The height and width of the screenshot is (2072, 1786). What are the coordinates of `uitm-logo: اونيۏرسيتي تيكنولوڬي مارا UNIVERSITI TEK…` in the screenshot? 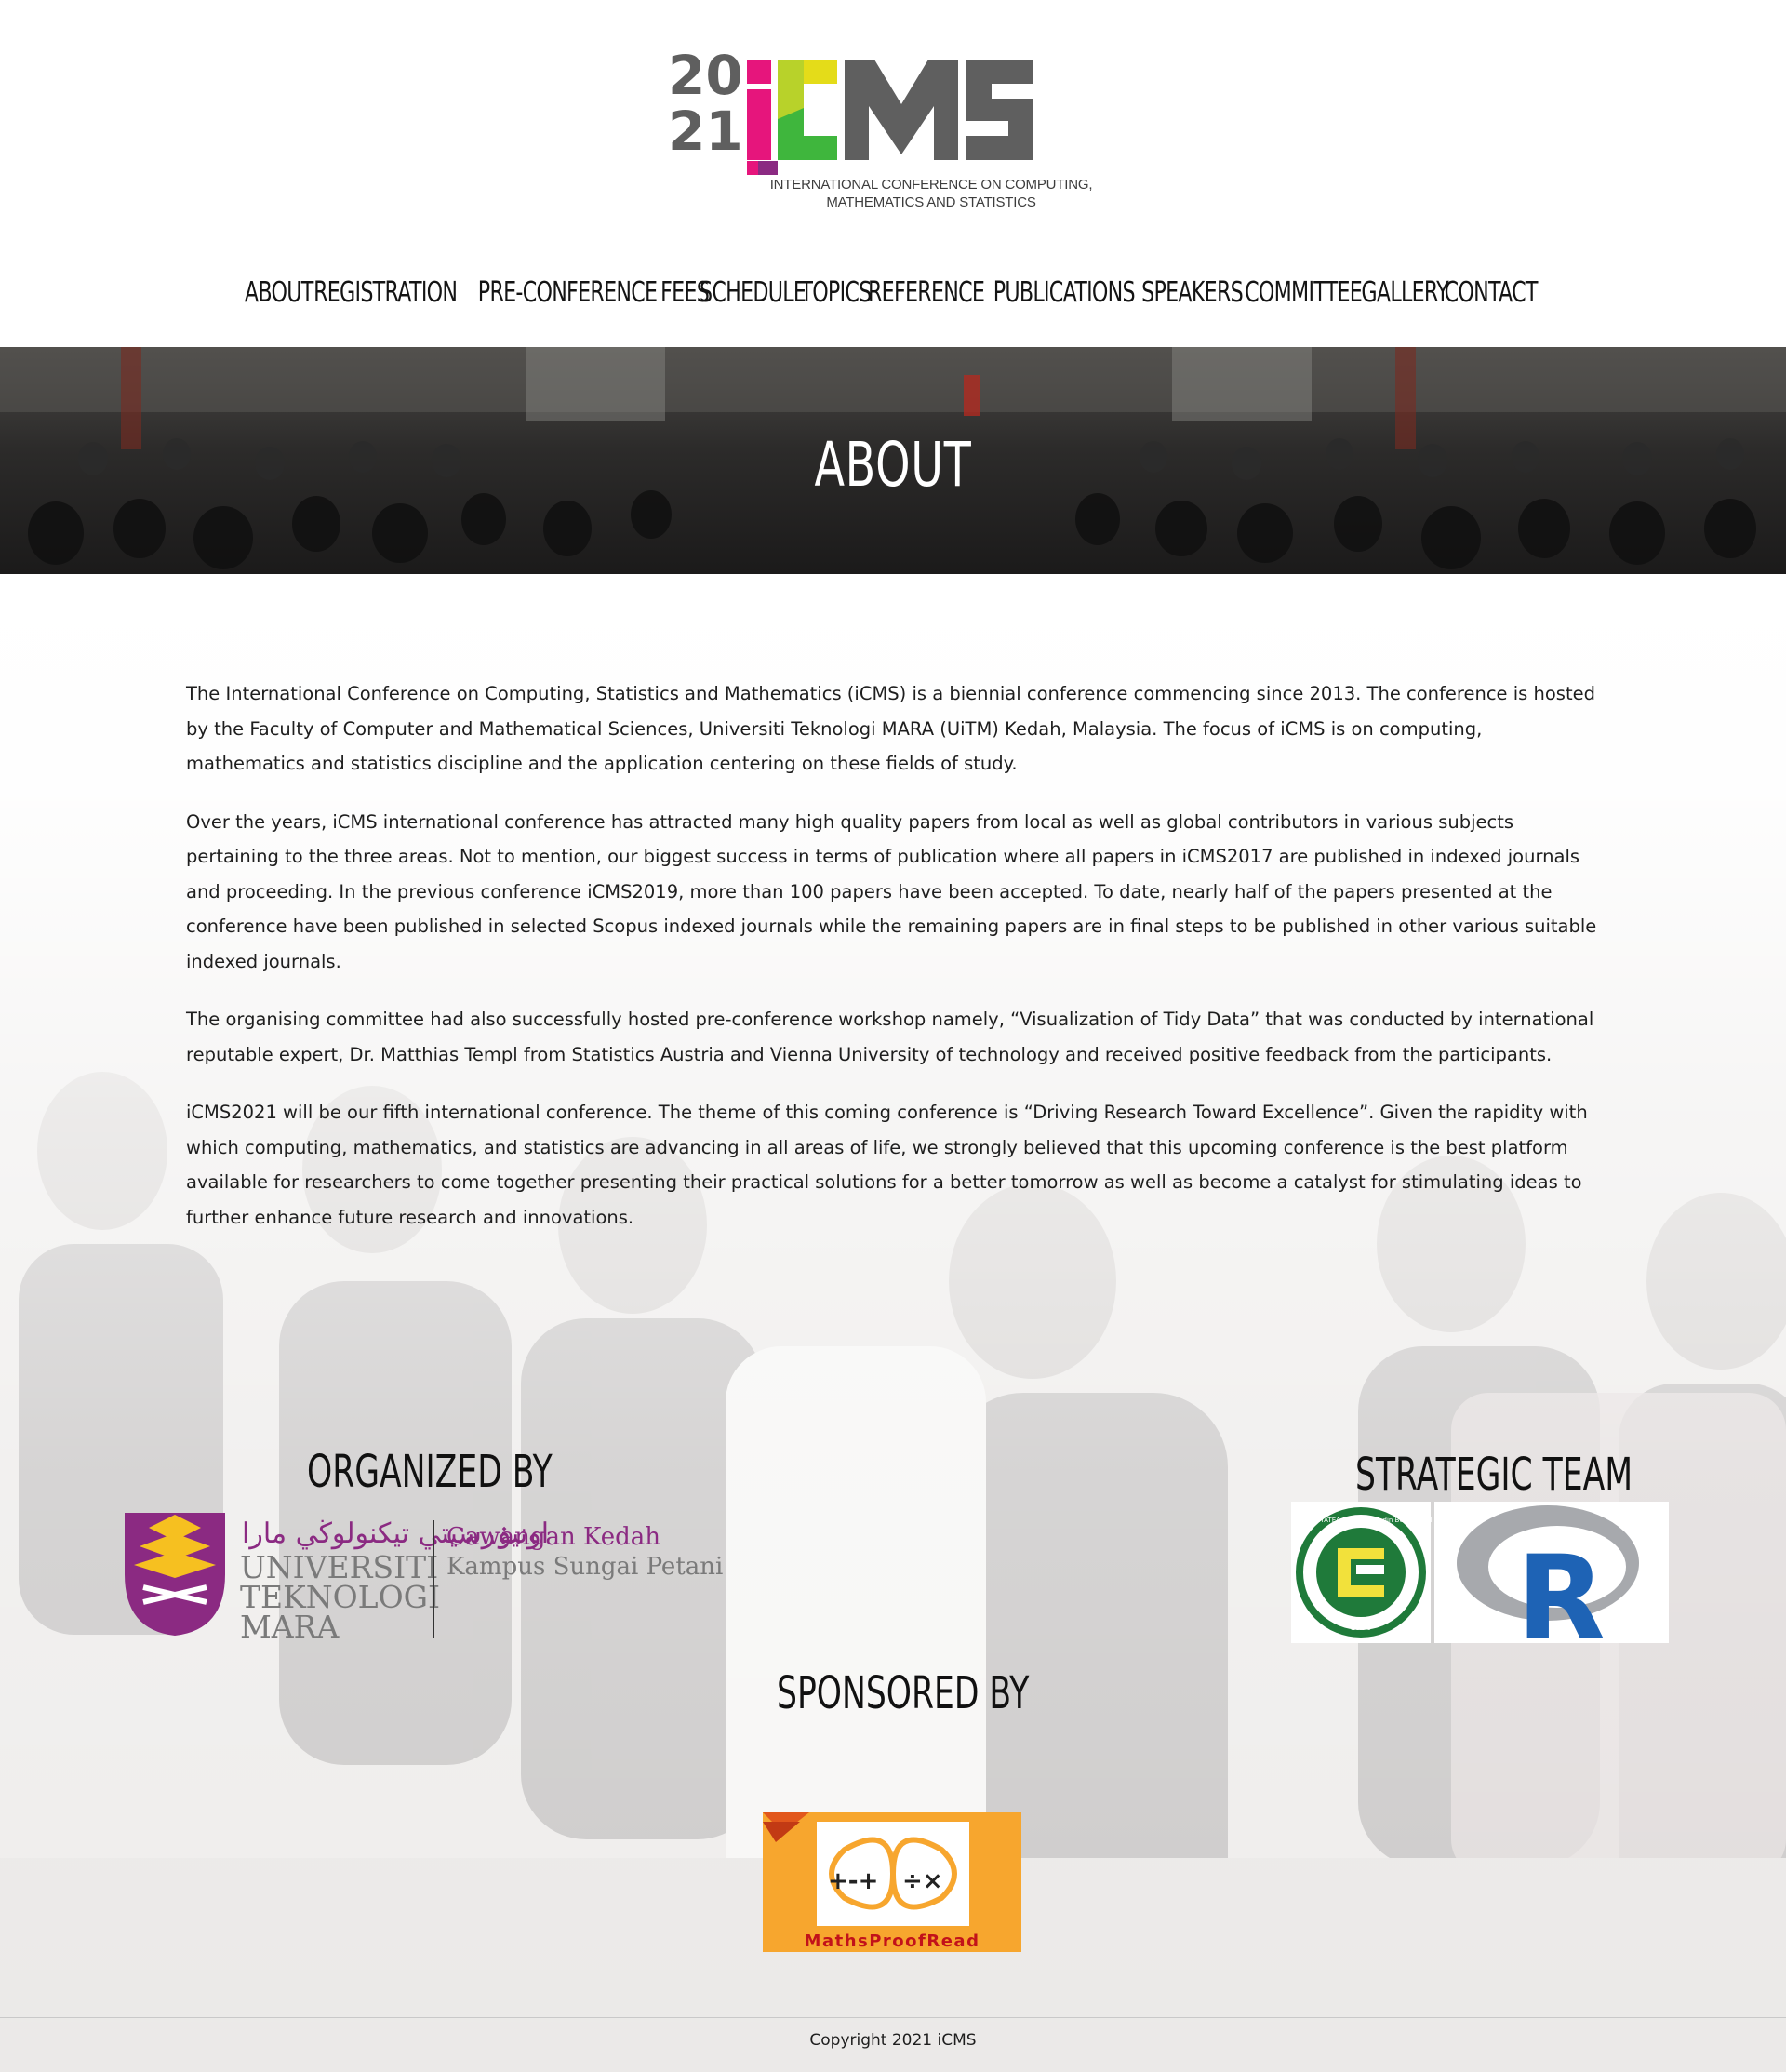 It's located at (428, 1574).